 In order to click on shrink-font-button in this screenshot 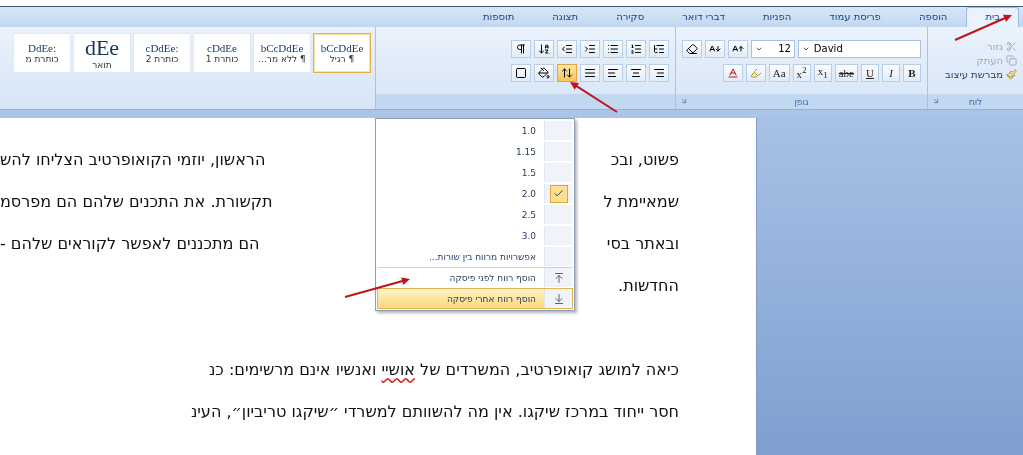, I will do `click(715, 48)`.